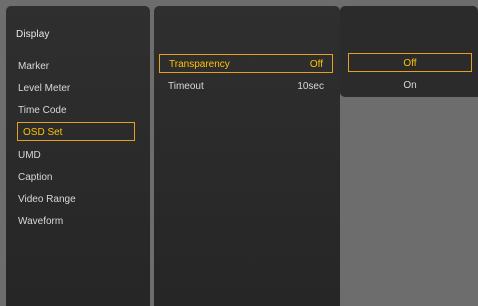 The height and width of the screenshot is (306, 478). What do you see at coordinates (199, 64) in the screenshot?
I see `setting-label: Transparency` at bounding box center [199, 64].